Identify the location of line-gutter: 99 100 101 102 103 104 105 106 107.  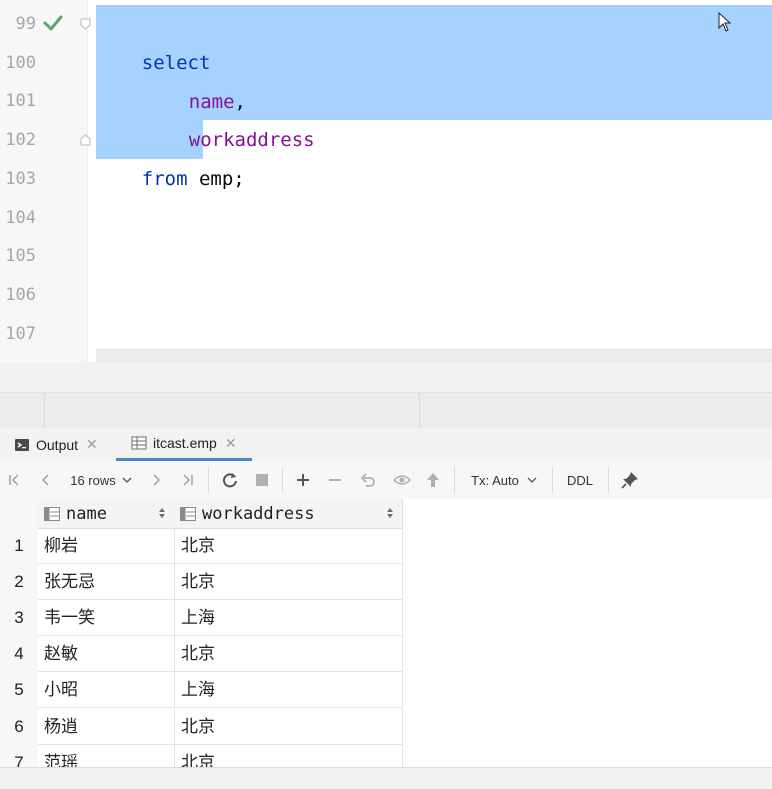
(45, 181).